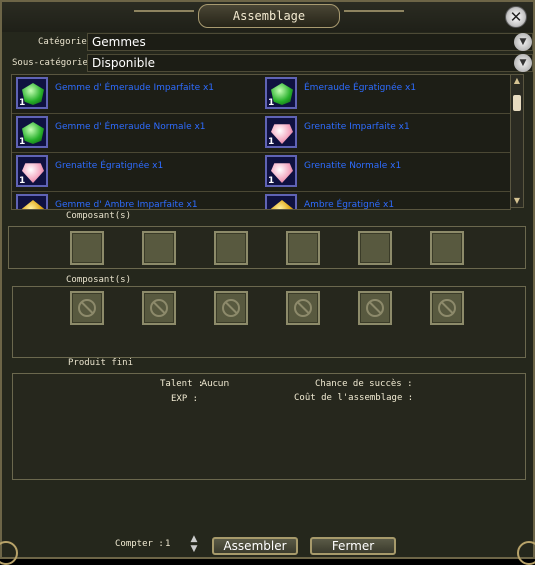  Describe the element at coordinates (136, 94) in the screenshot. I see `list-item: 1 Gemme d' Émeraude Imparfaite x1` at that location.